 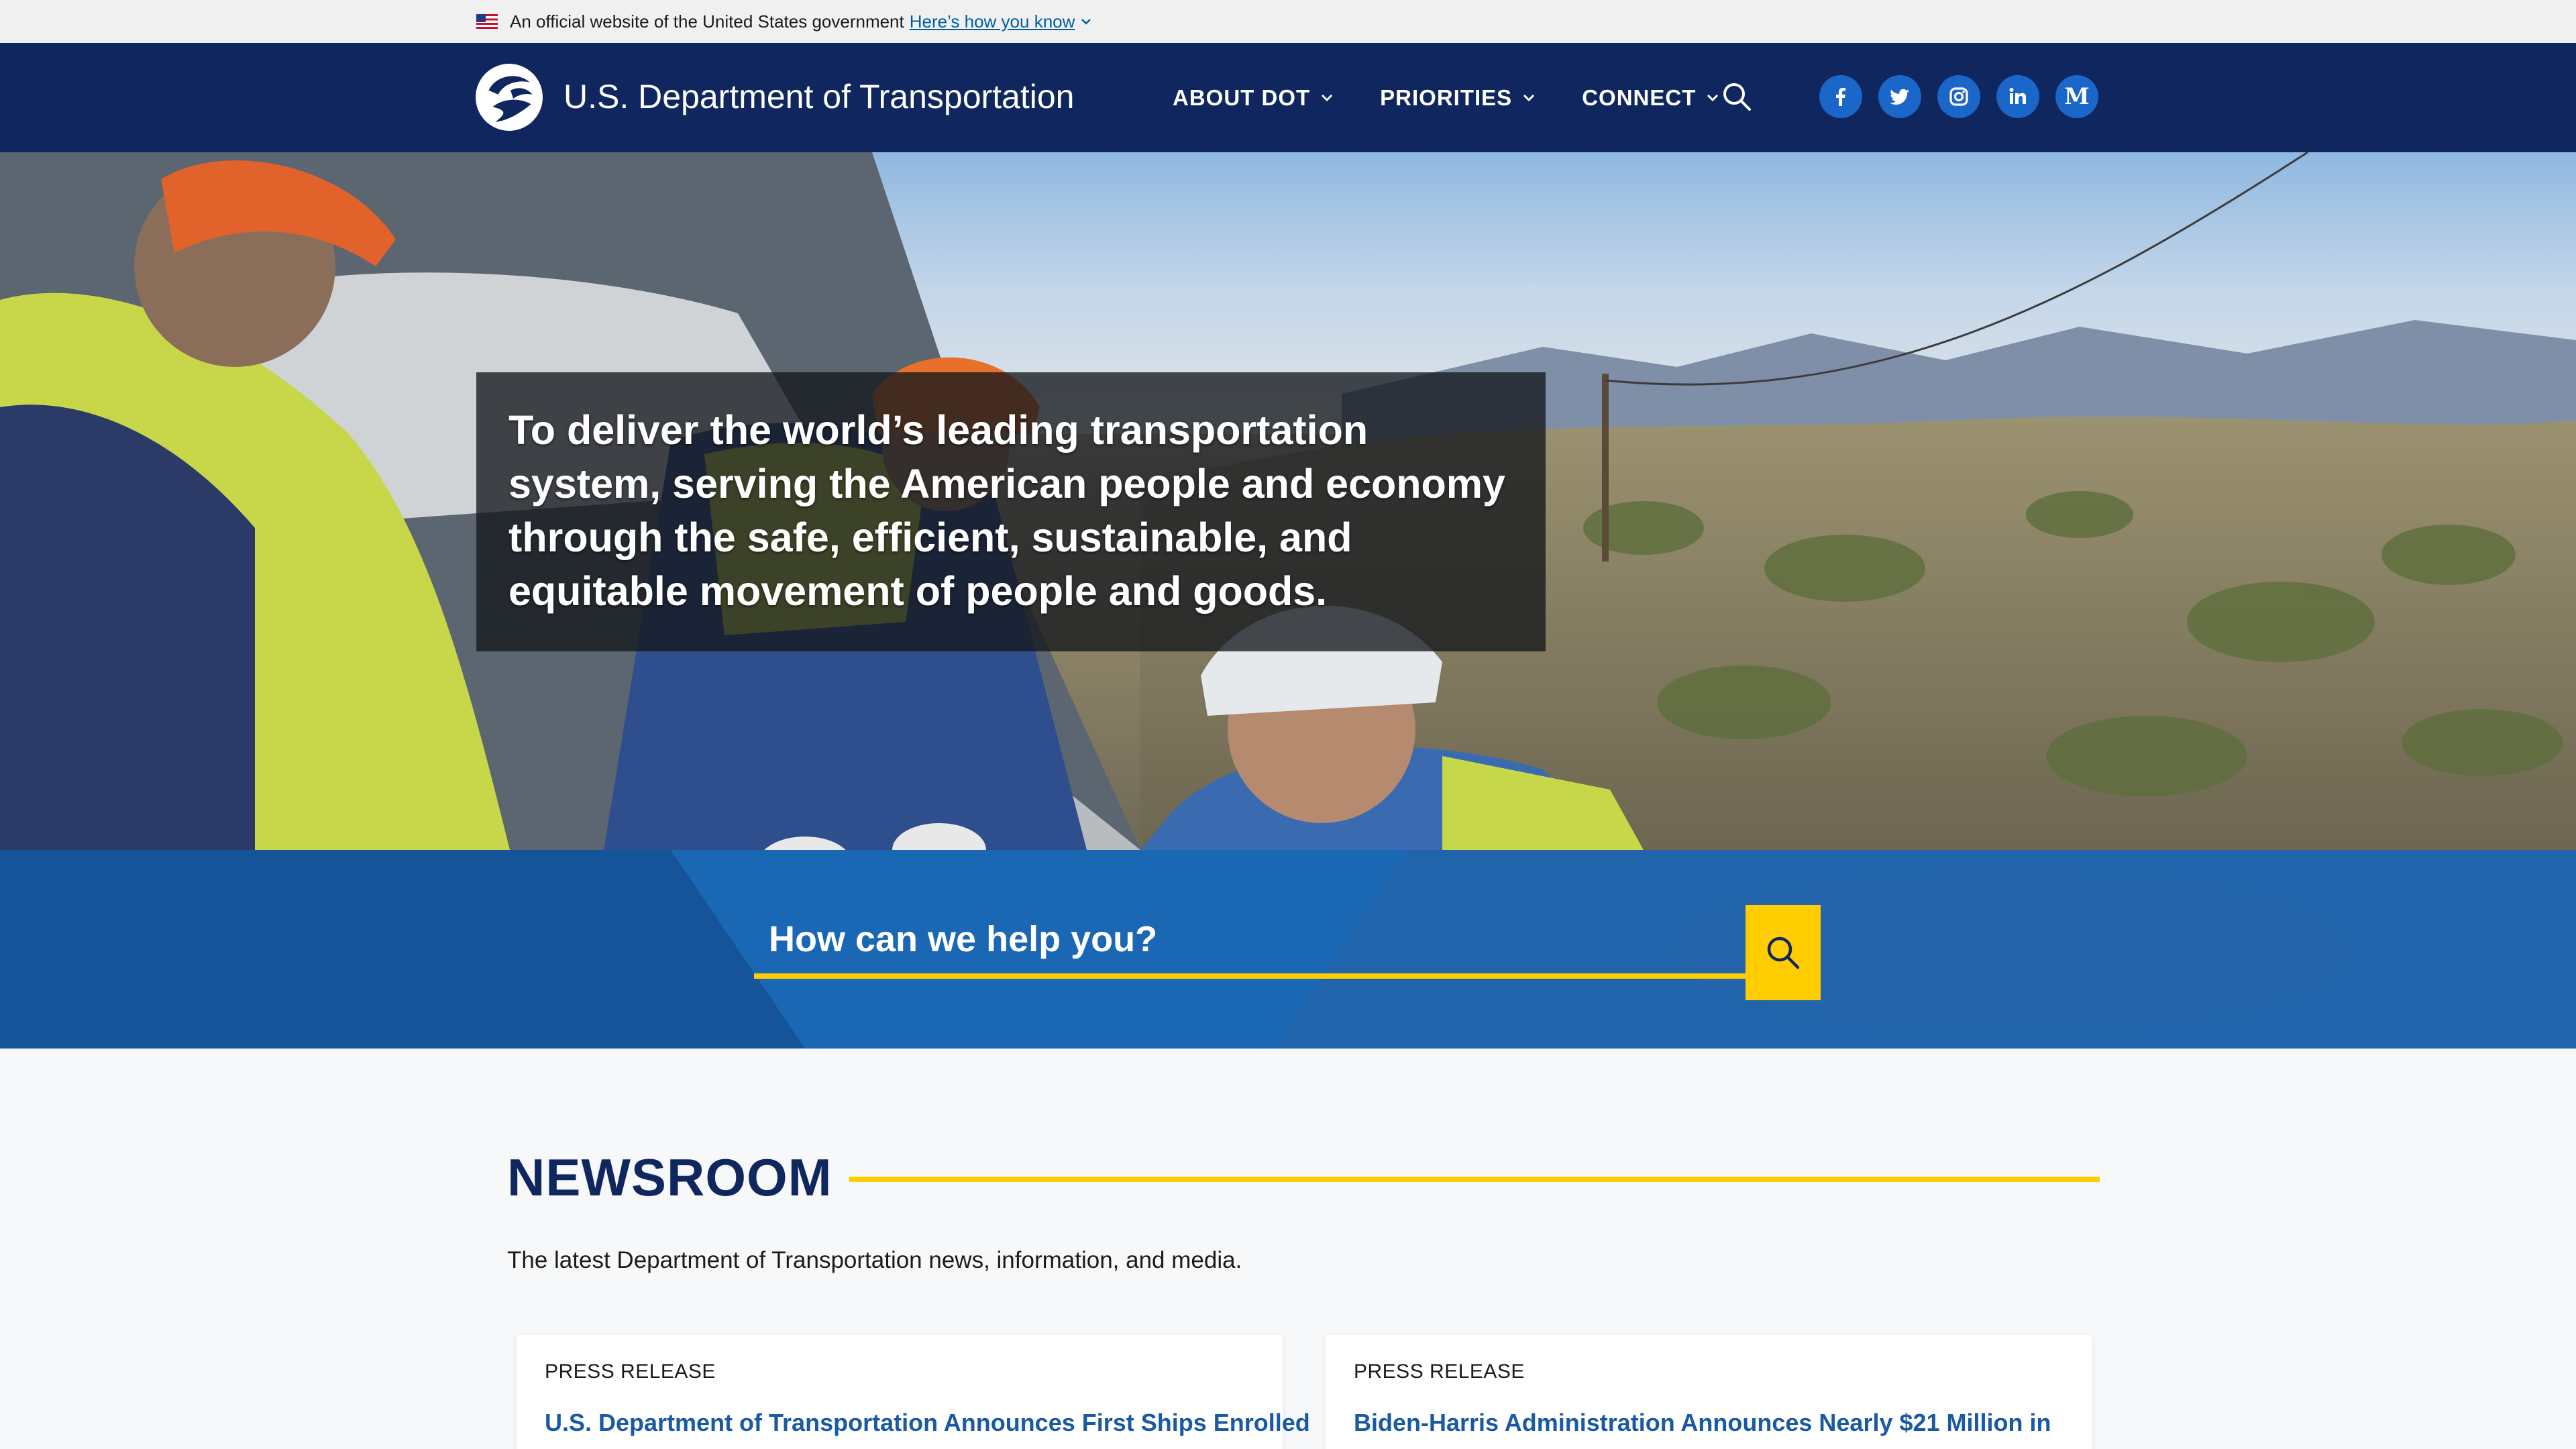 I want to click on social-links: M, so click(x=1966, y=96).